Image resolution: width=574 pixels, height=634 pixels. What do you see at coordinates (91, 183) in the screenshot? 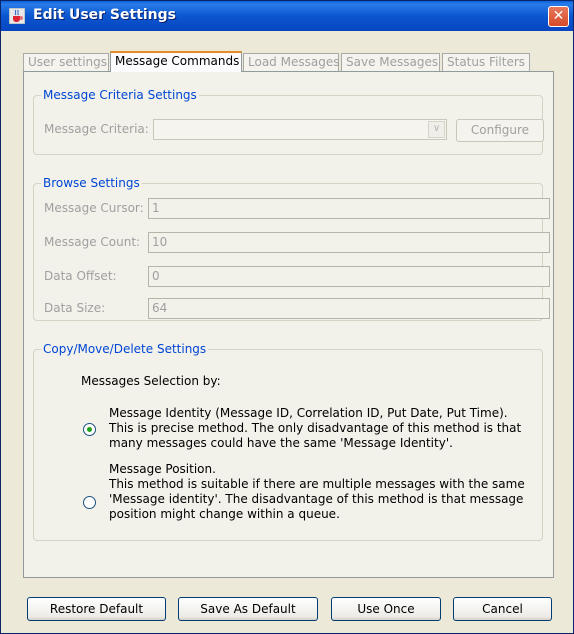
I see `browse-settings-legend: Browse Settings` at bounding box center [91, 183].